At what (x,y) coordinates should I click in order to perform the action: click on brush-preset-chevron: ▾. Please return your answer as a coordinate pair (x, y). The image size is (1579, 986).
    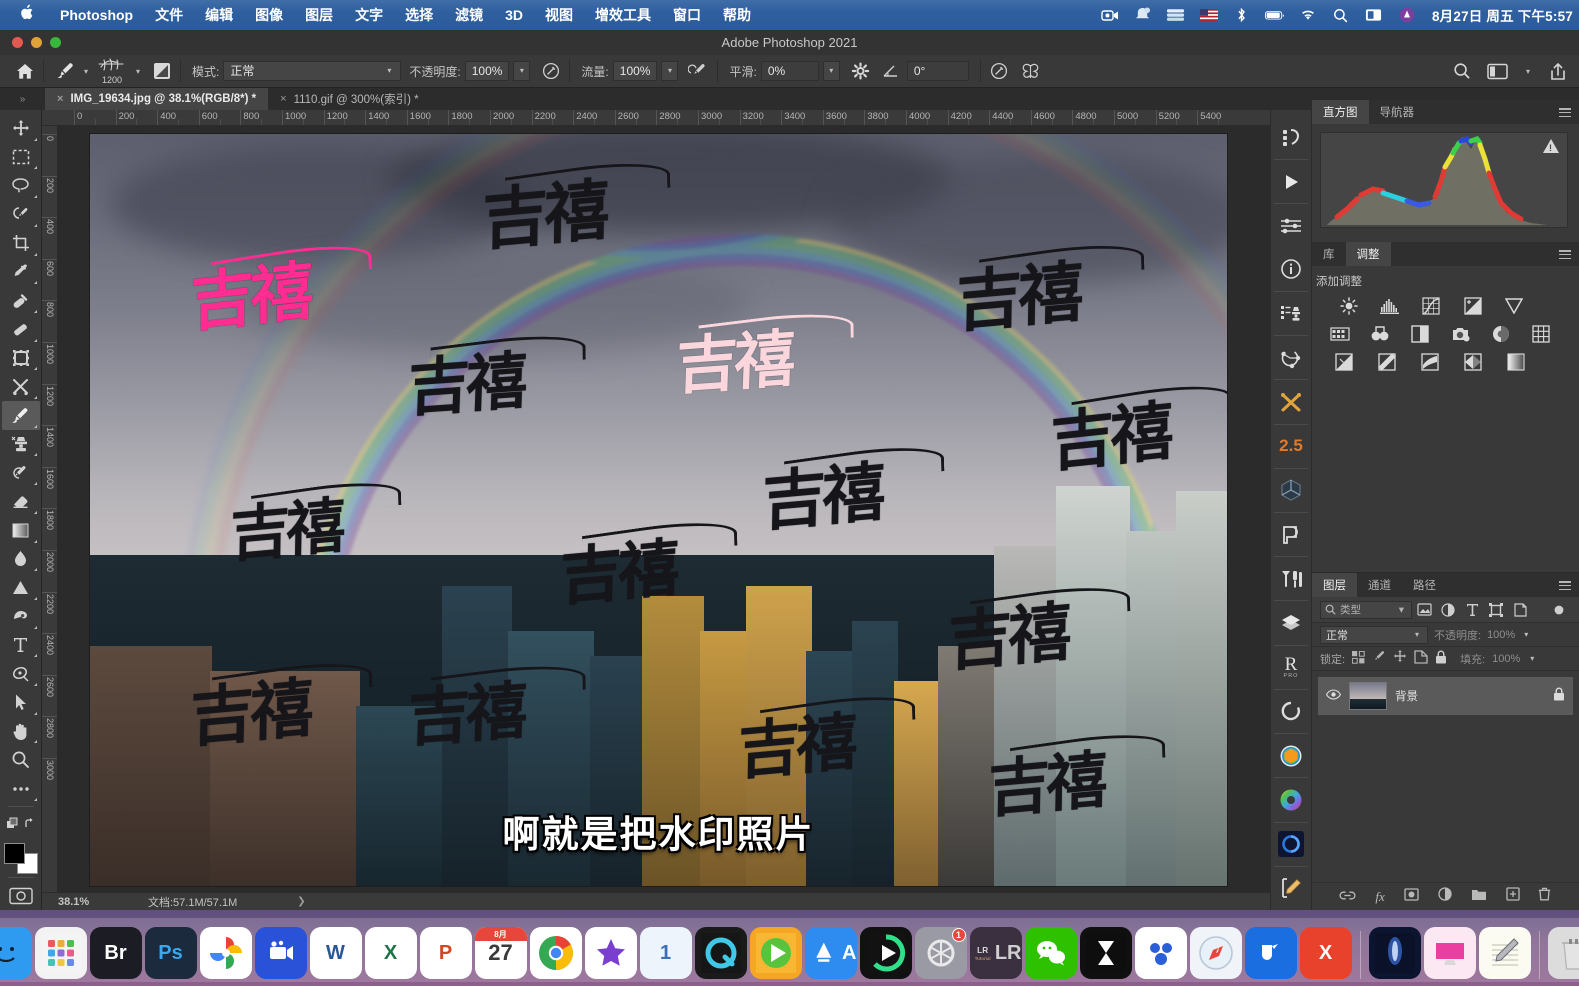
    Looking at the image, I should click on (138, 71).